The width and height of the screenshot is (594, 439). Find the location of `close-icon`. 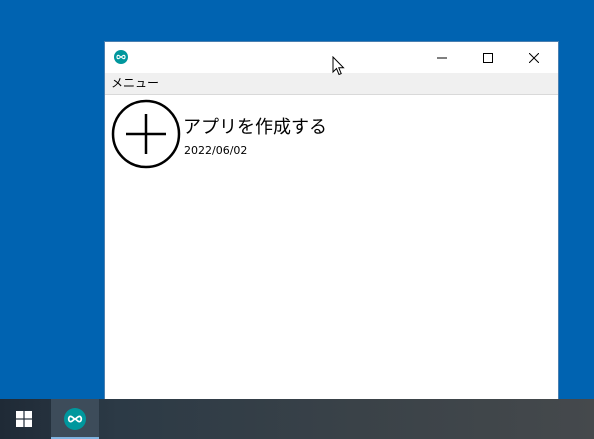

close-icon is located at coordinates (534, 57).